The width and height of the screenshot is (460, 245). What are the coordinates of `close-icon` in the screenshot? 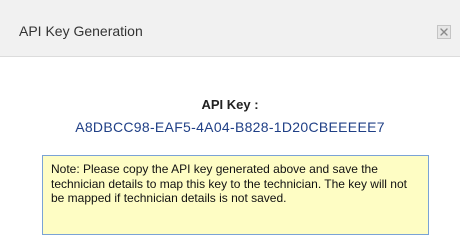 It's located at (444, 32).